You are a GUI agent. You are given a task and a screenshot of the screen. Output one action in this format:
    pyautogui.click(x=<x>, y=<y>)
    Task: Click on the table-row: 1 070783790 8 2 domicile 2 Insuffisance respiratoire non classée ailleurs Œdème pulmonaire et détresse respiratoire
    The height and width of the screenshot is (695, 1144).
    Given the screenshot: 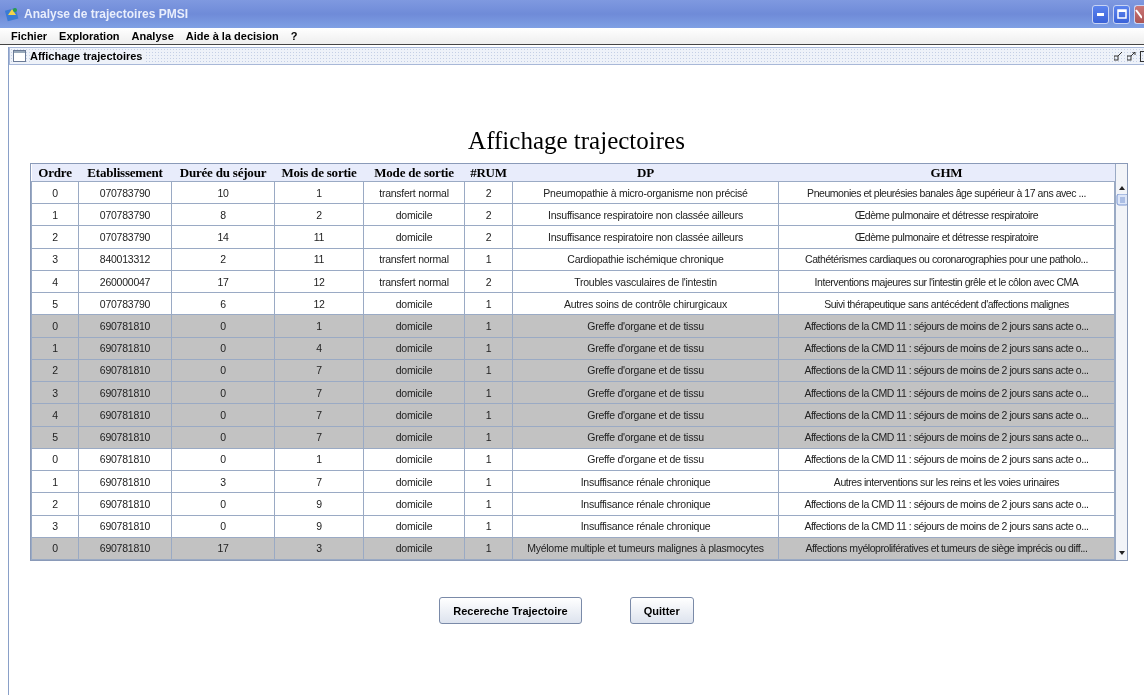 What is the action you would take?
    pyautogui.click(x=573, y=214)
    